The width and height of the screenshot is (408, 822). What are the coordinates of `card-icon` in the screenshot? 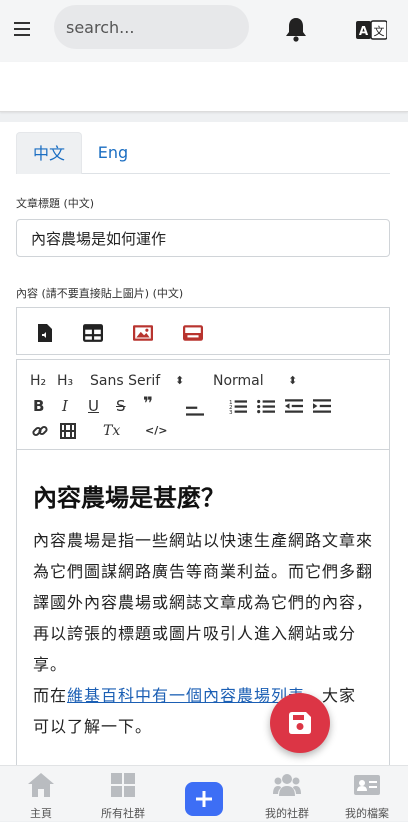 It's located at (193, 333).